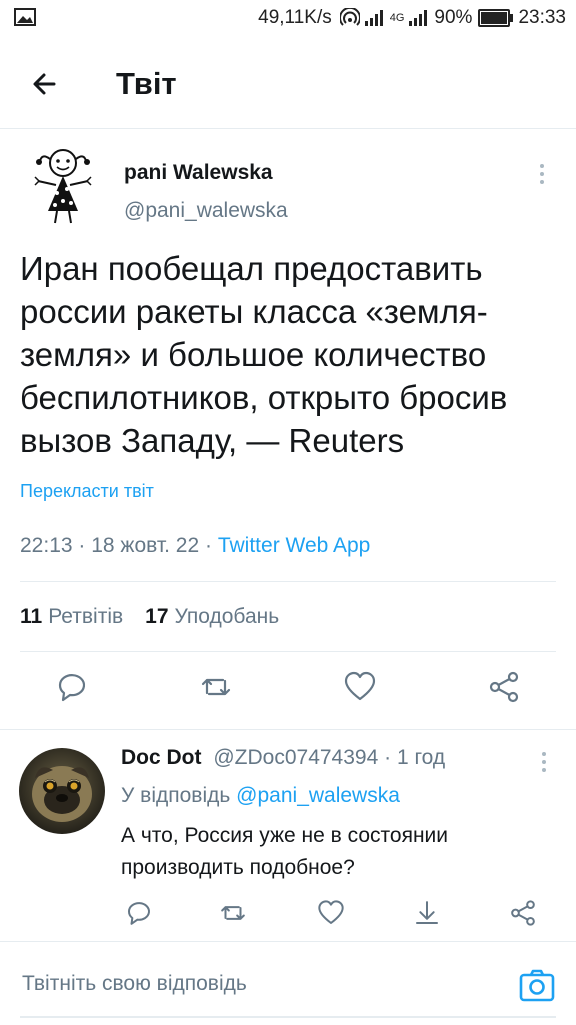 This screenshot has width=576, height=1025. I want to click on tweet-actions, so click(288, 691).